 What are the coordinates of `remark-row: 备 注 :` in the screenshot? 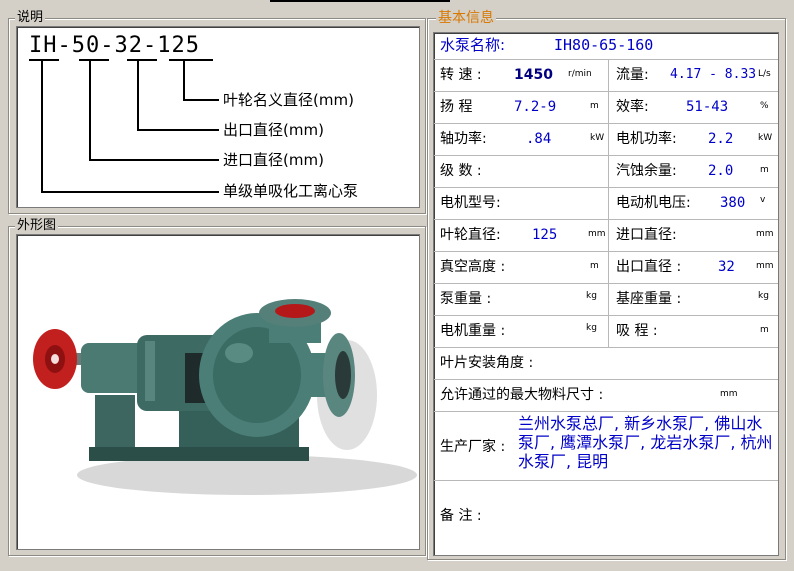 It's located at (606, 517).